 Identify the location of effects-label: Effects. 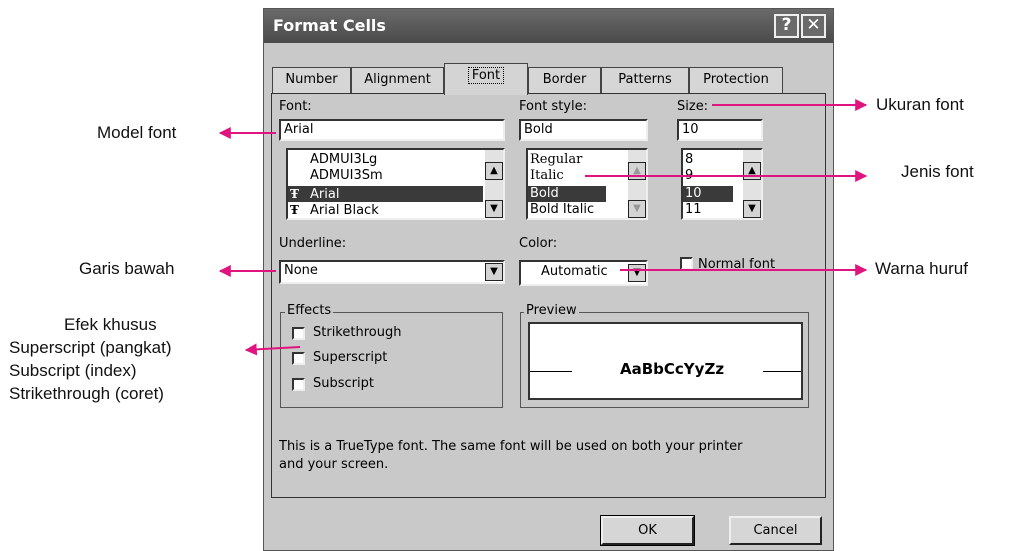
(309, 310).